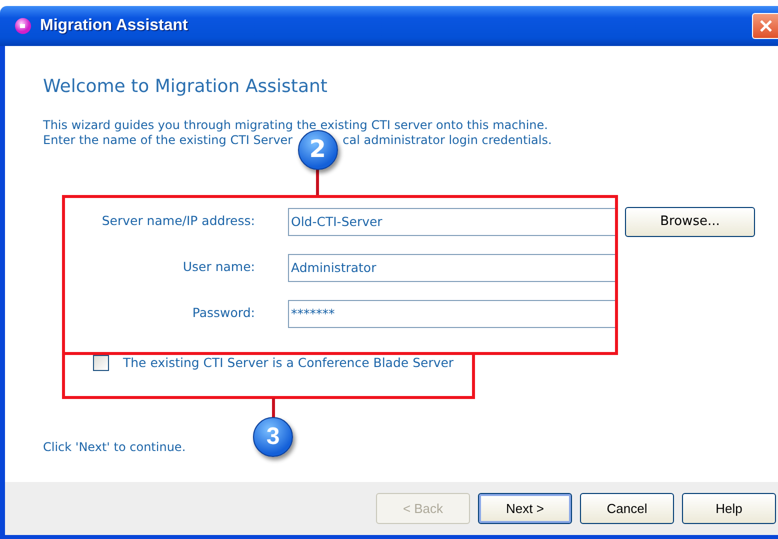 This screenshot has height=539, width=778. I want to click on field-label: Server name/IP address:, so click(177, 221).